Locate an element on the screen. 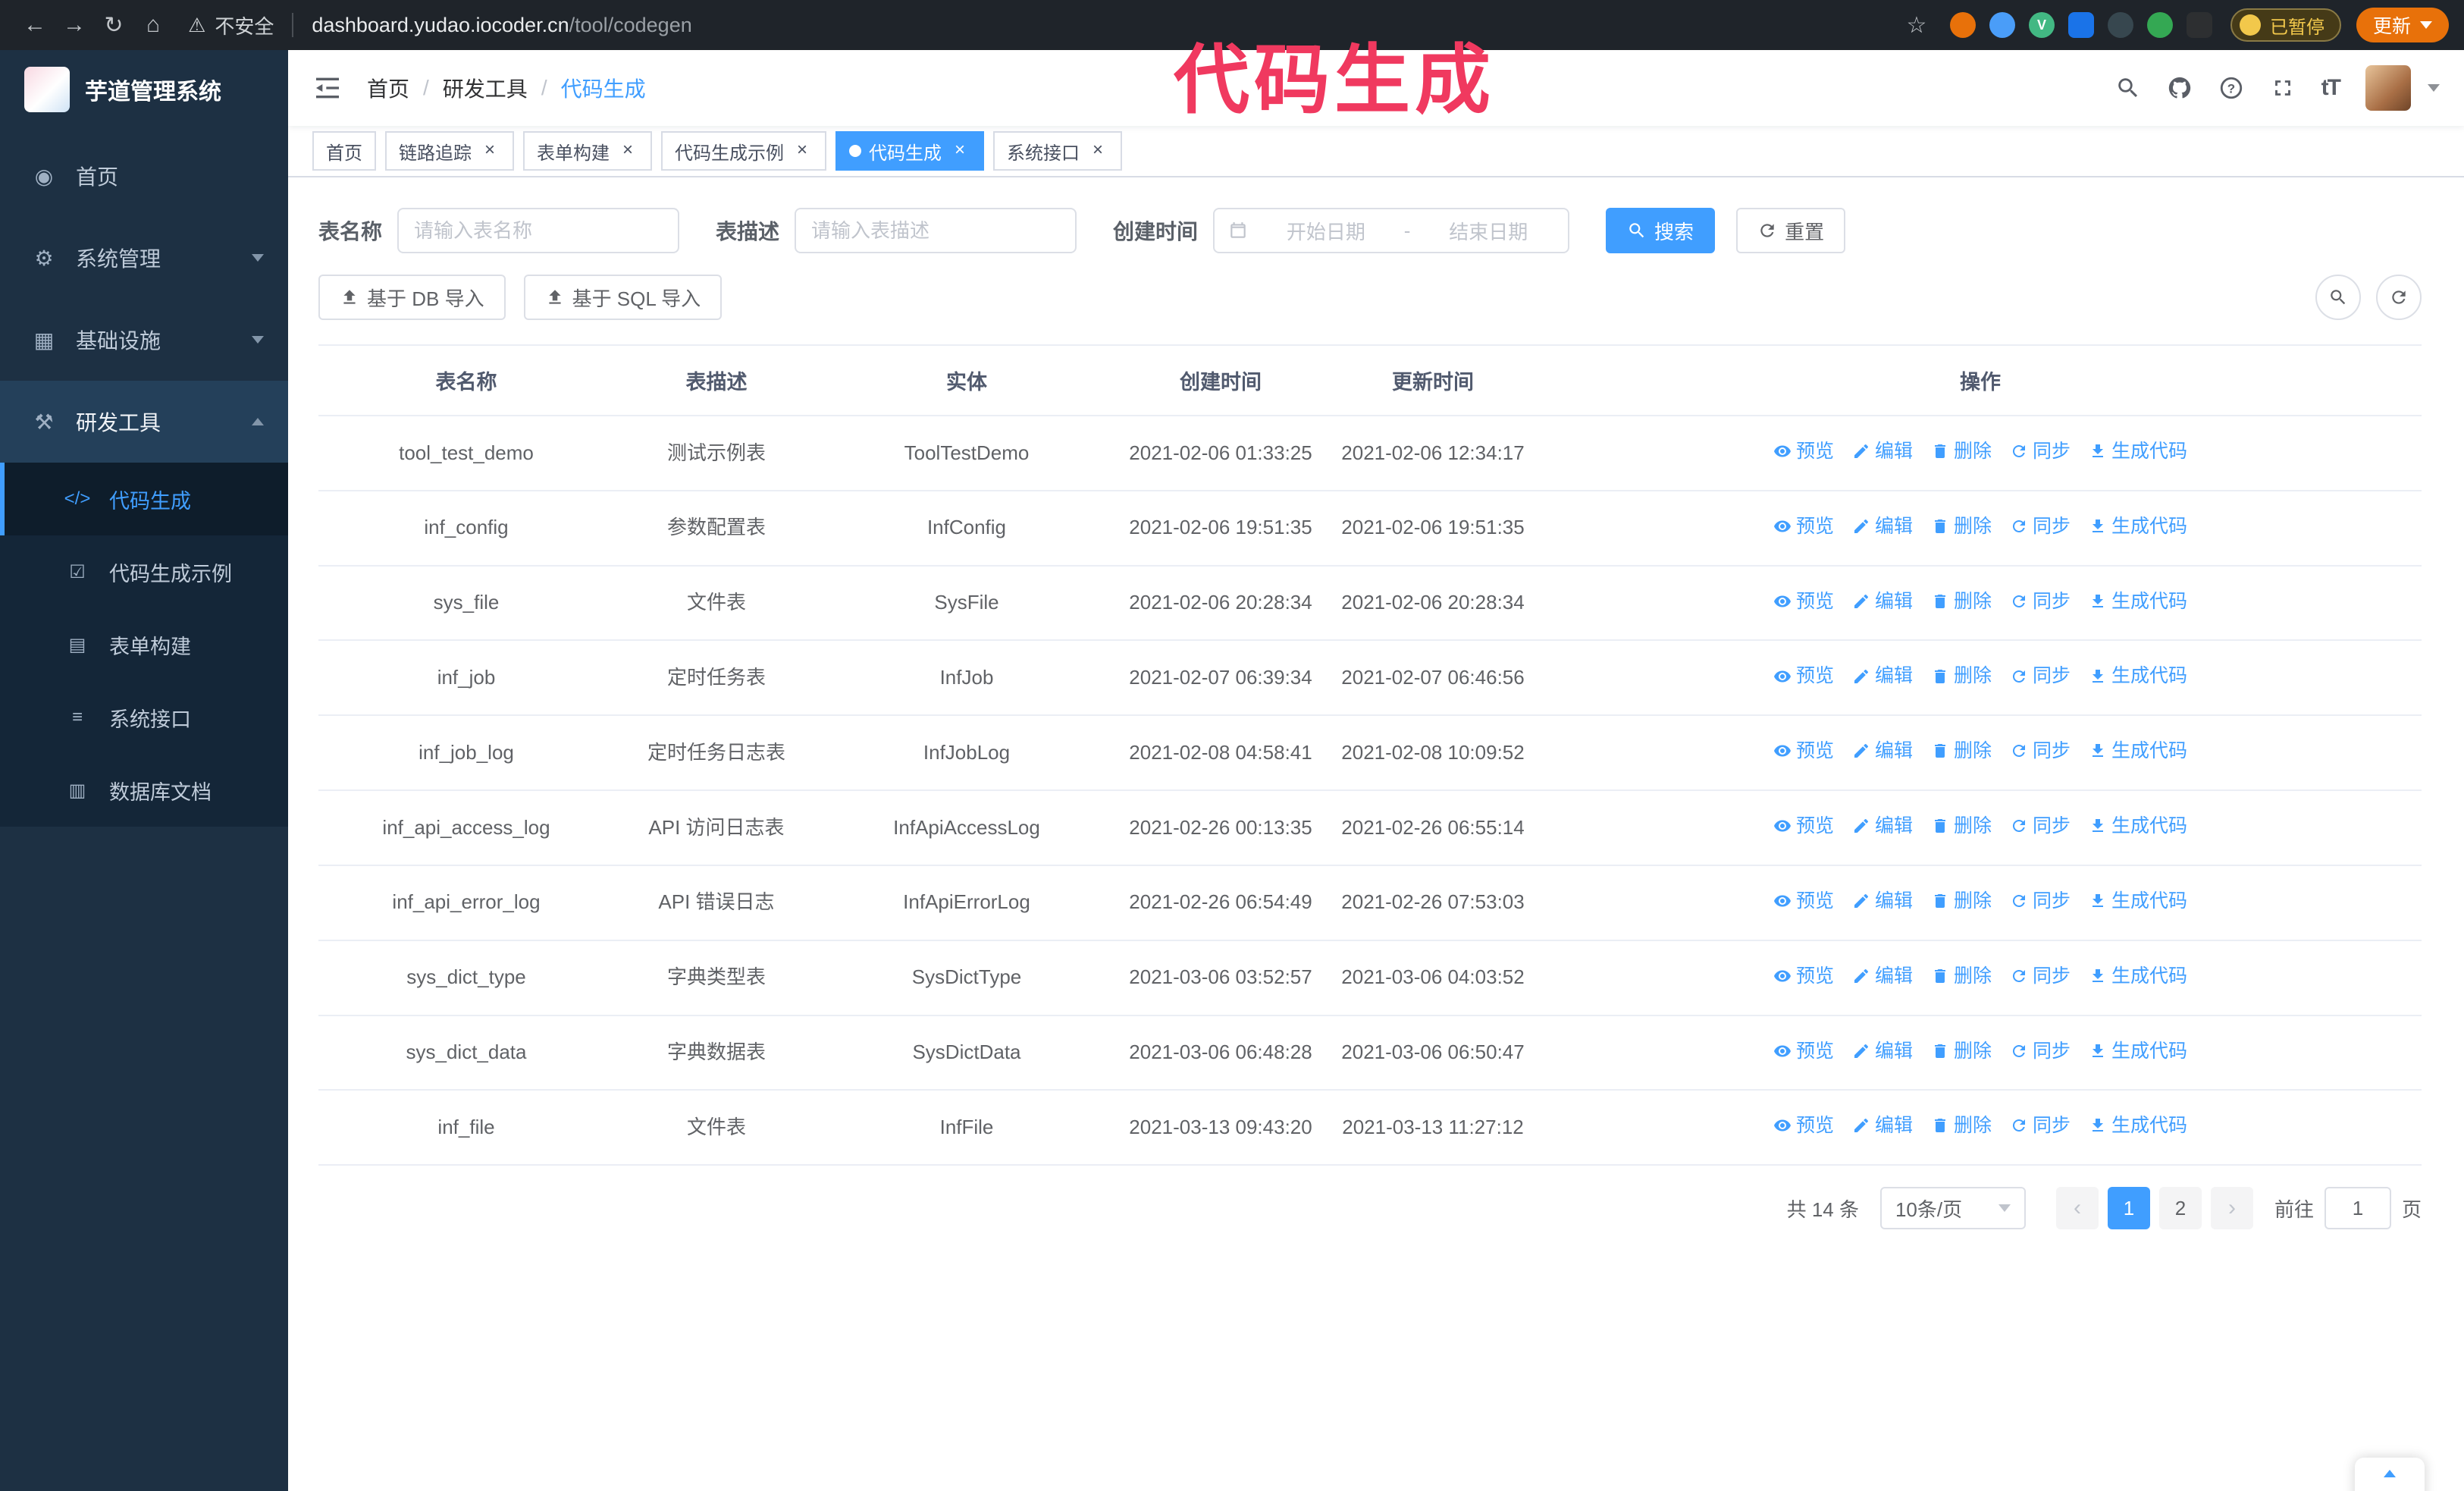 The height and width of the screenshot is (1491, 2464). app-logo: 芋道管理系统 is located at coordinates (144, 89).